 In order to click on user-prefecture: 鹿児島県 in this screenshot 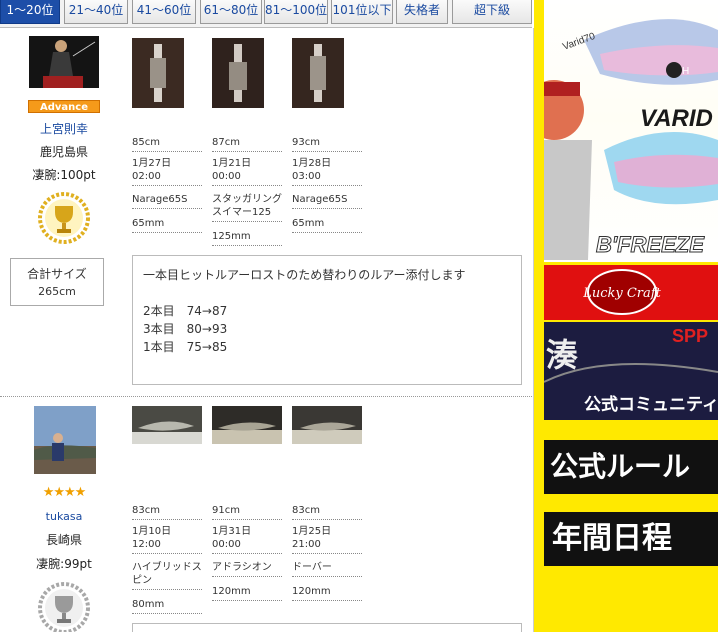, I will do `click(63, 152)`.